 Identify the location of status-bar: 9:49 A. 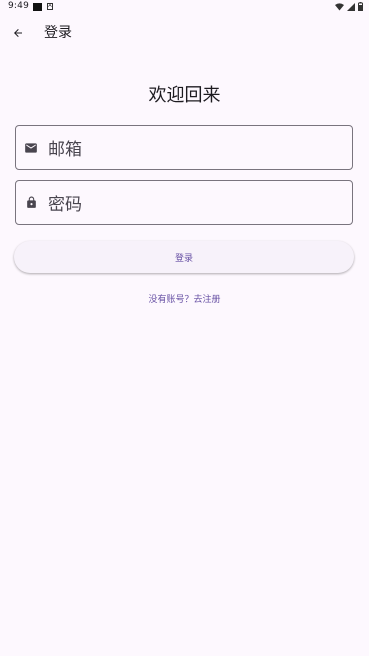
(184, 7).